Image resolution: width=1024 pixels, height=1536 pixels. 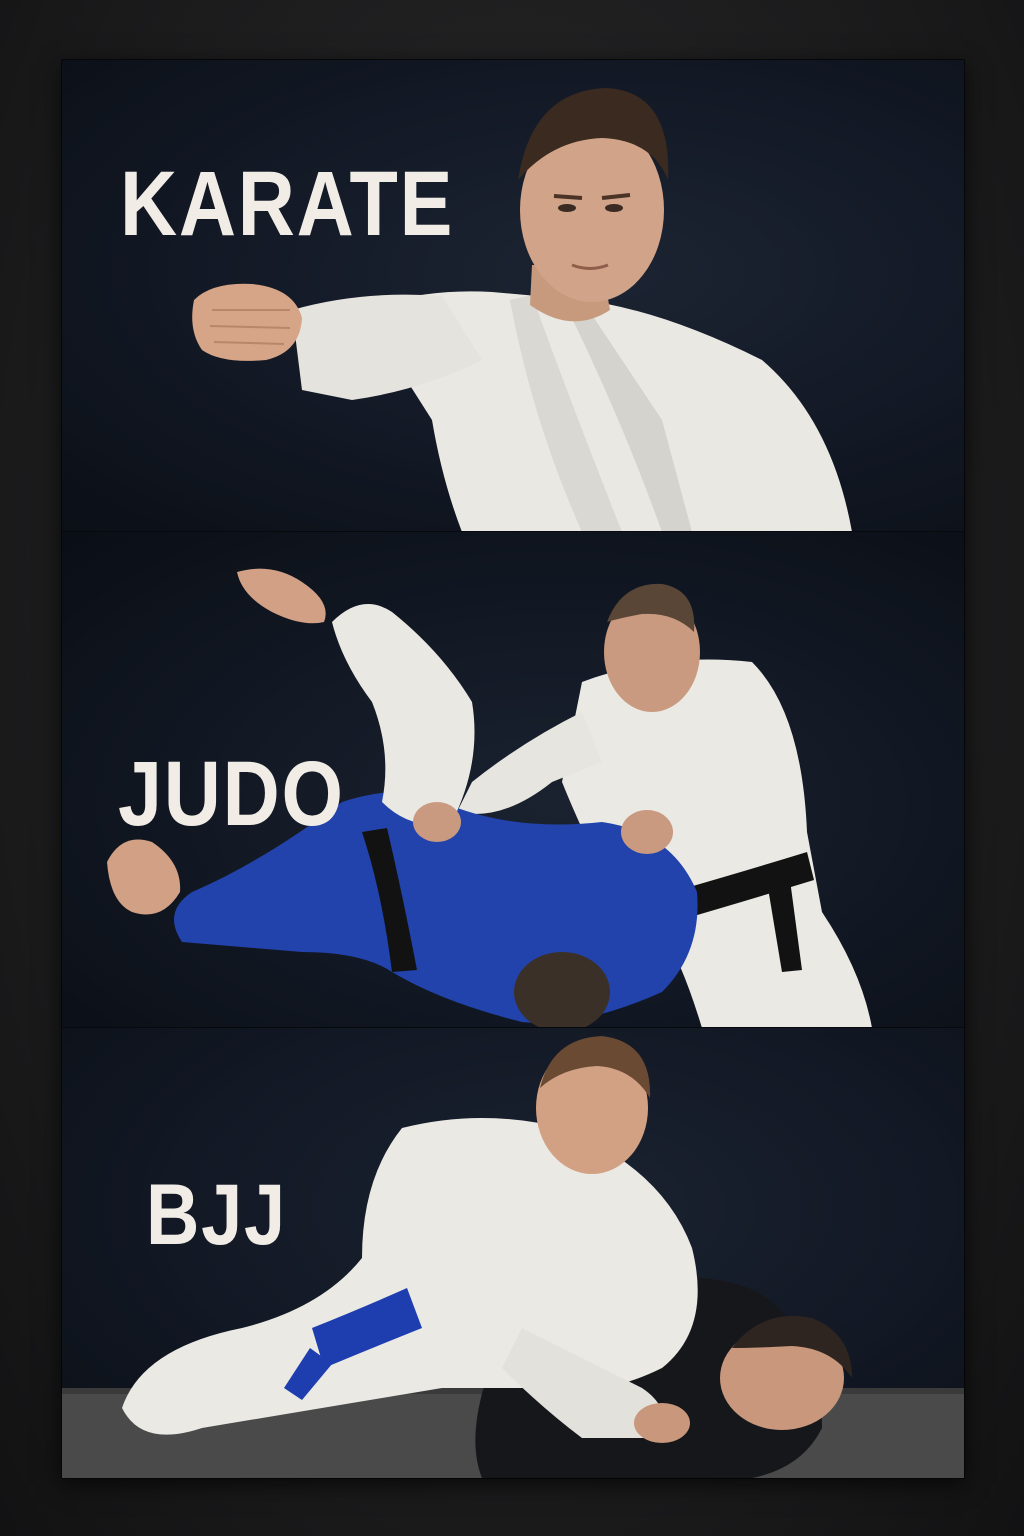 I want to click on bjj-label: BJJ, so click(x=216, y=1215).